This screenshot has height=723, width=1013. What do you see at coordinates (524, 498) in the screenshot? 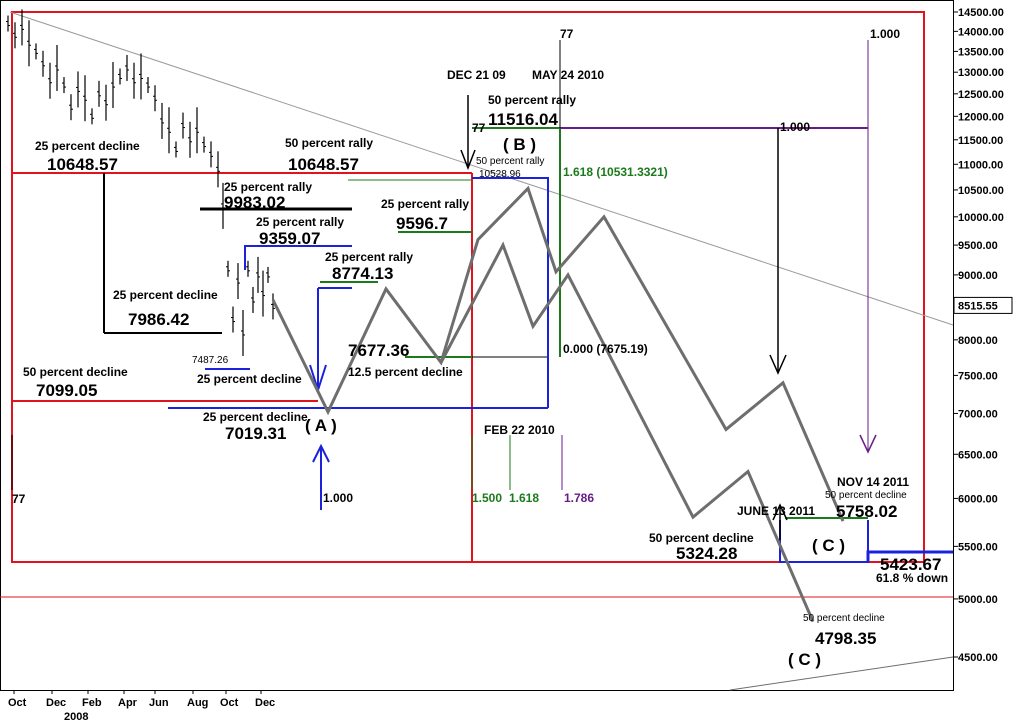
I see `fib-1618b-label: 1.618` at bounding box center [524, 498].